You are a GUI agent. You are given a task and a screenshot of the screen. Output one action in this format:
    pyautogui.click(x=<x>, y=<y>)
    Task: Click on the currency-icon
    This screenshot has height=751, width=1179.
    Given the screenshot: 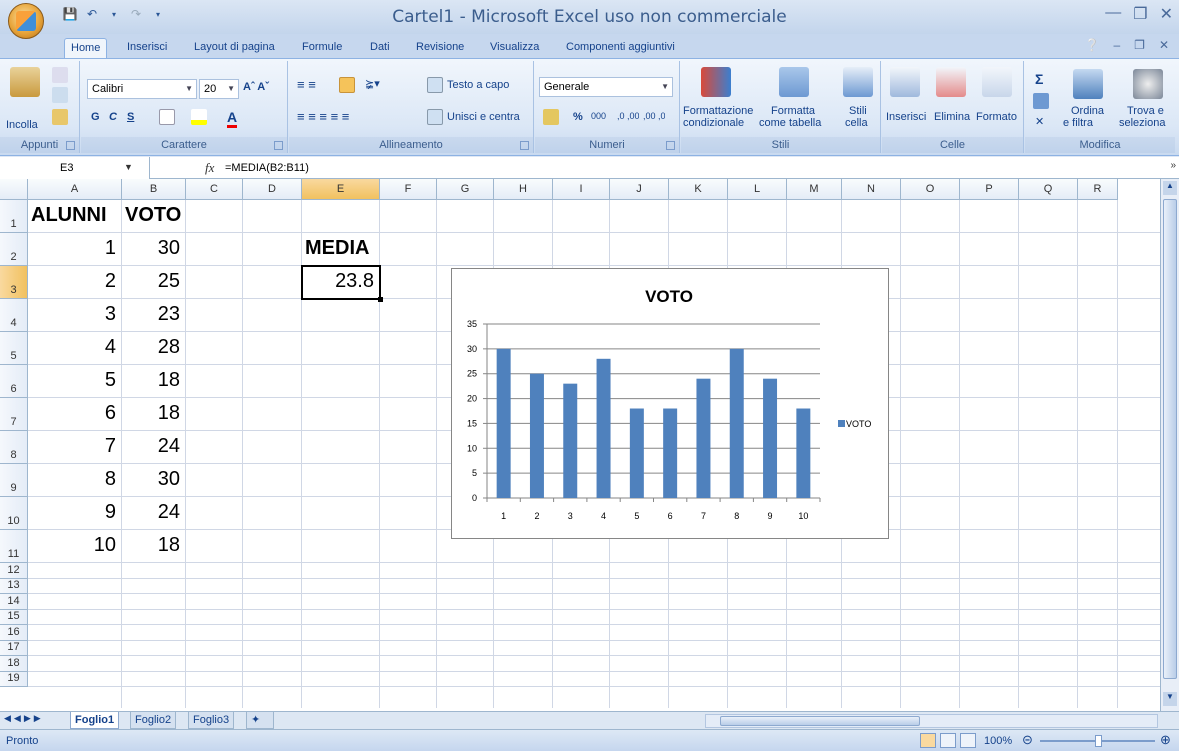 What is the action you would take?
    pyautogui.click(x=551, y=117)
    